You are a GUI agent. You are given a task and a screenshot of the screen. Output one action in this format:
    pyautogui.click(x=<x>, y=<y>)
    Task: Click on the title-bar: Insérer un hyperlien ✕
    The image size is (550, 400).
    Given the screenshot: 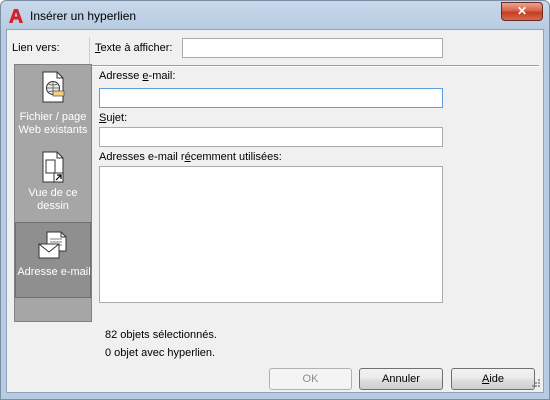 What is the action you would take?
    pyautogui.click(x=275, y=16)
    